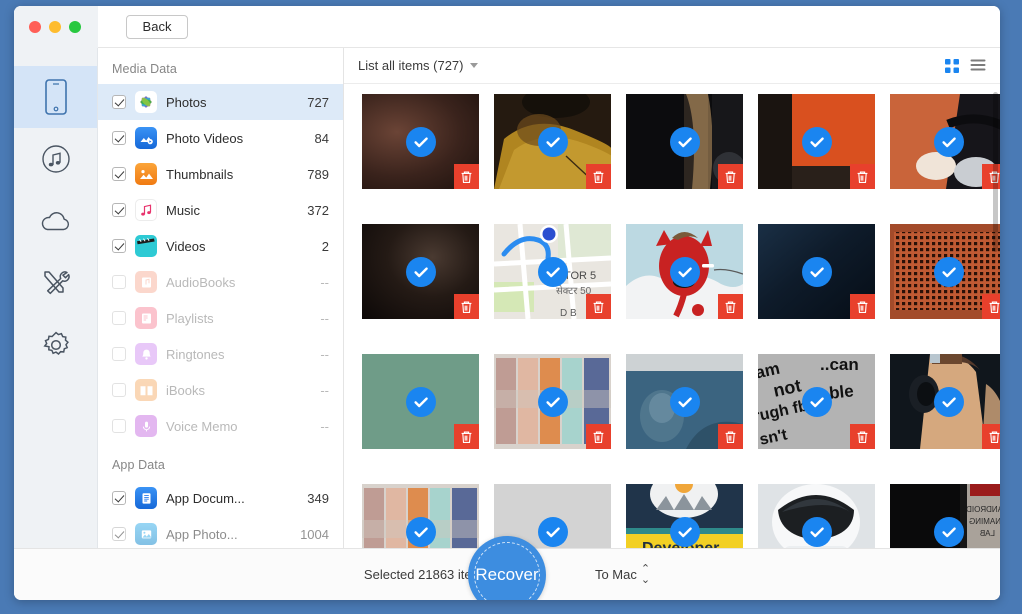 This screenshot has width=1022, height=614. What do you see at coordinates (186, 390) in the screenshot?
I see `category-label: iBooks` at bounding box center [186, 390].